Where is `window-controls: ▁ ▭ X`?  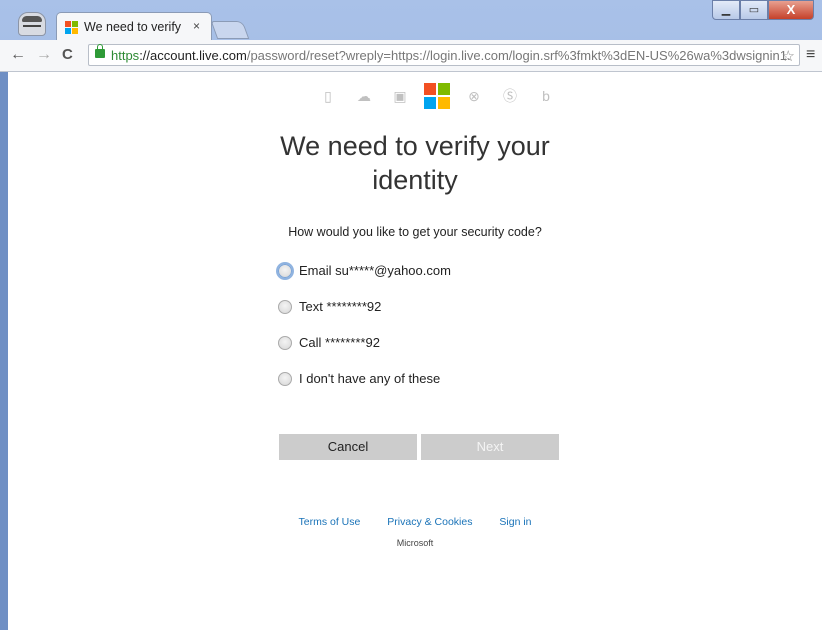 window-controls: ▁ ▭ X is located at coordinates (763, 10).